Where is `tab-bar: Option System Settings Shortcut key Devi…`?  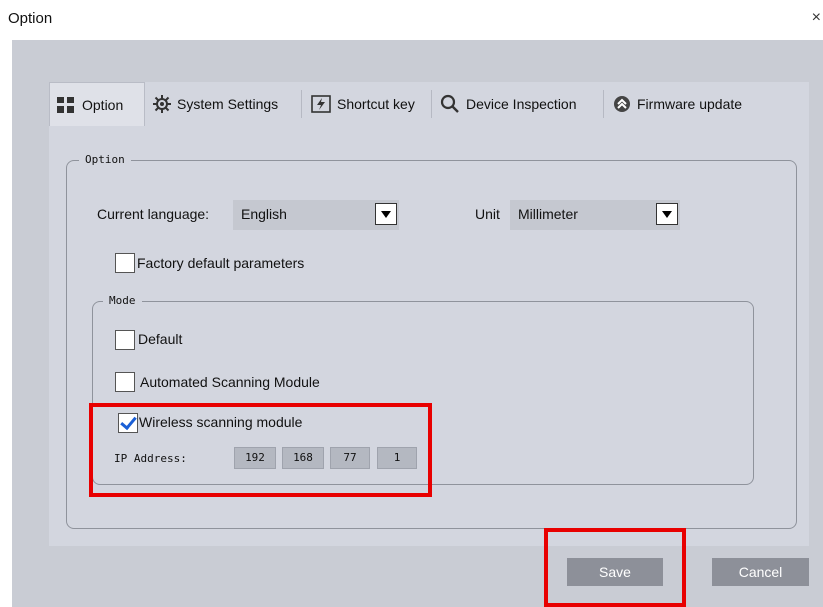
tab-bar: Option System Settings Shortcut key Devi… is located at coordinates (411, 104).